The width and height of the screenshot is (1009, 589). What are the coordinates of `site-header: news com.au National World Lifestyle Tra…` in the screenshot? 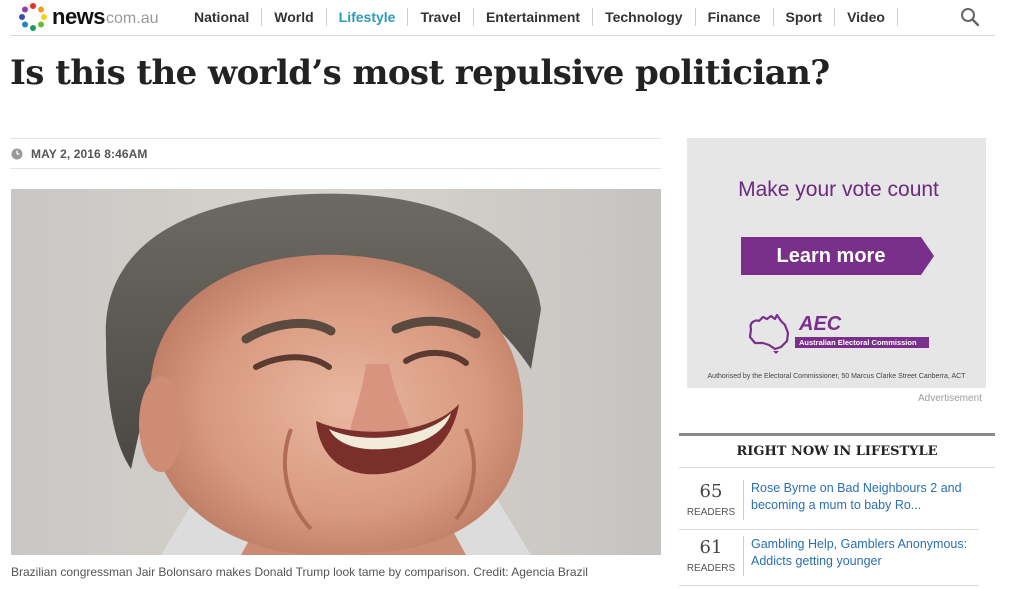 It's located at (504, 18).